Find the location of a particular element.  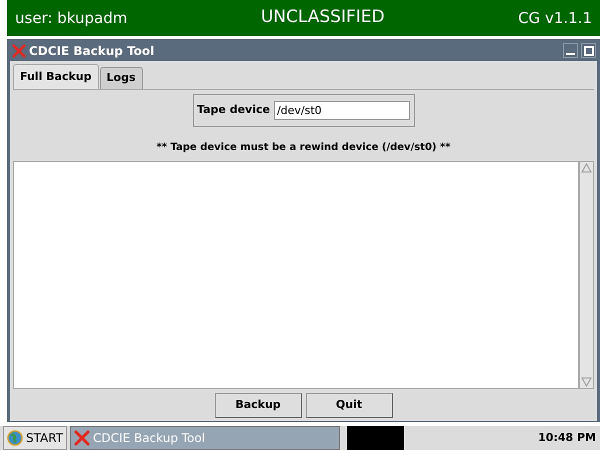

tray-area is located at coordinates (375, 438).